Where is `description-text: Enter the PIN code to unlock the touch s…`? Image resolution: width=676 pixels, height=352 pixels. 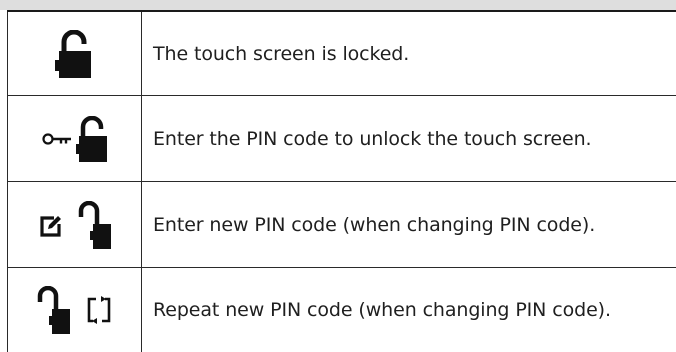 description-text: Enter the PIN code to unlock the touch s… is located at coordinates (372, 138).